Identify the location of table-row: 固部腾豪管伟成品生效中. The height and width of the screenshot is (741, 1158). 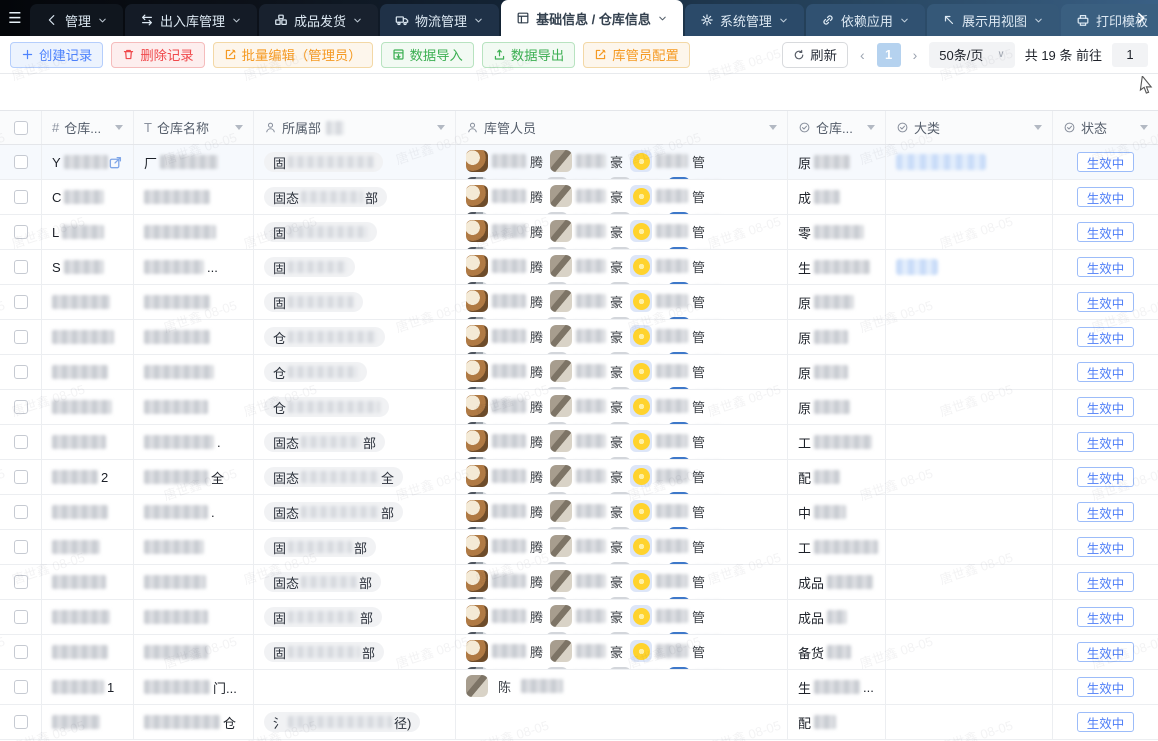
(579, 617).